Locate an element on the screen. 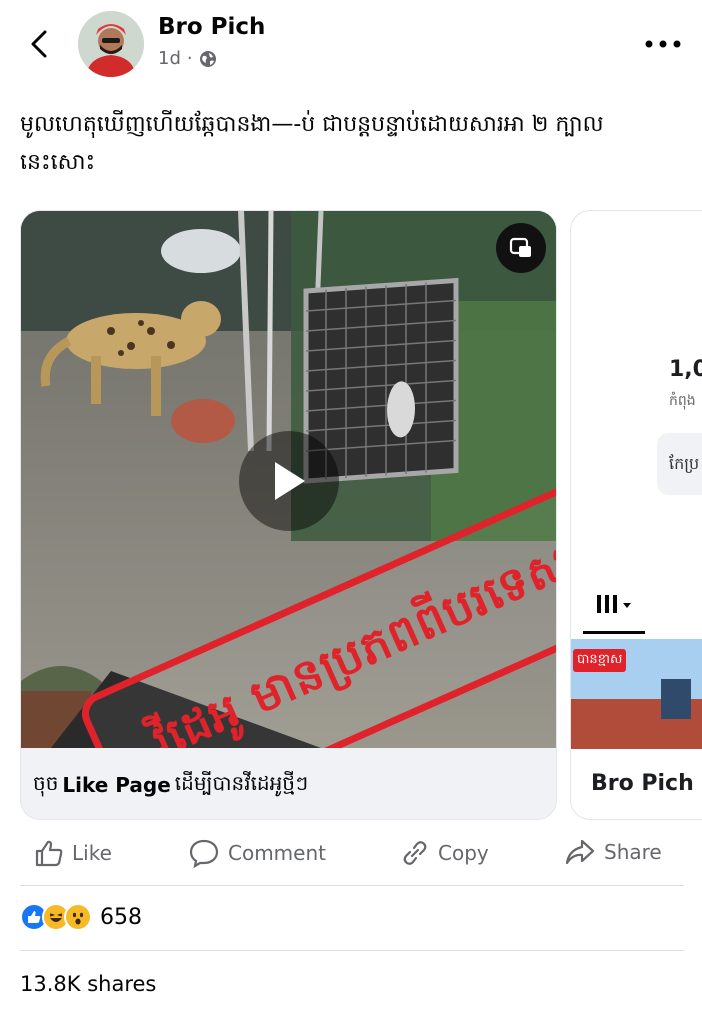 This screenshot has width=702, height=1024. video-card-footer: ចុច Like Page ដើម្បីបានវីដេអូថ្មីៗ is located at coordinates (288, 783).